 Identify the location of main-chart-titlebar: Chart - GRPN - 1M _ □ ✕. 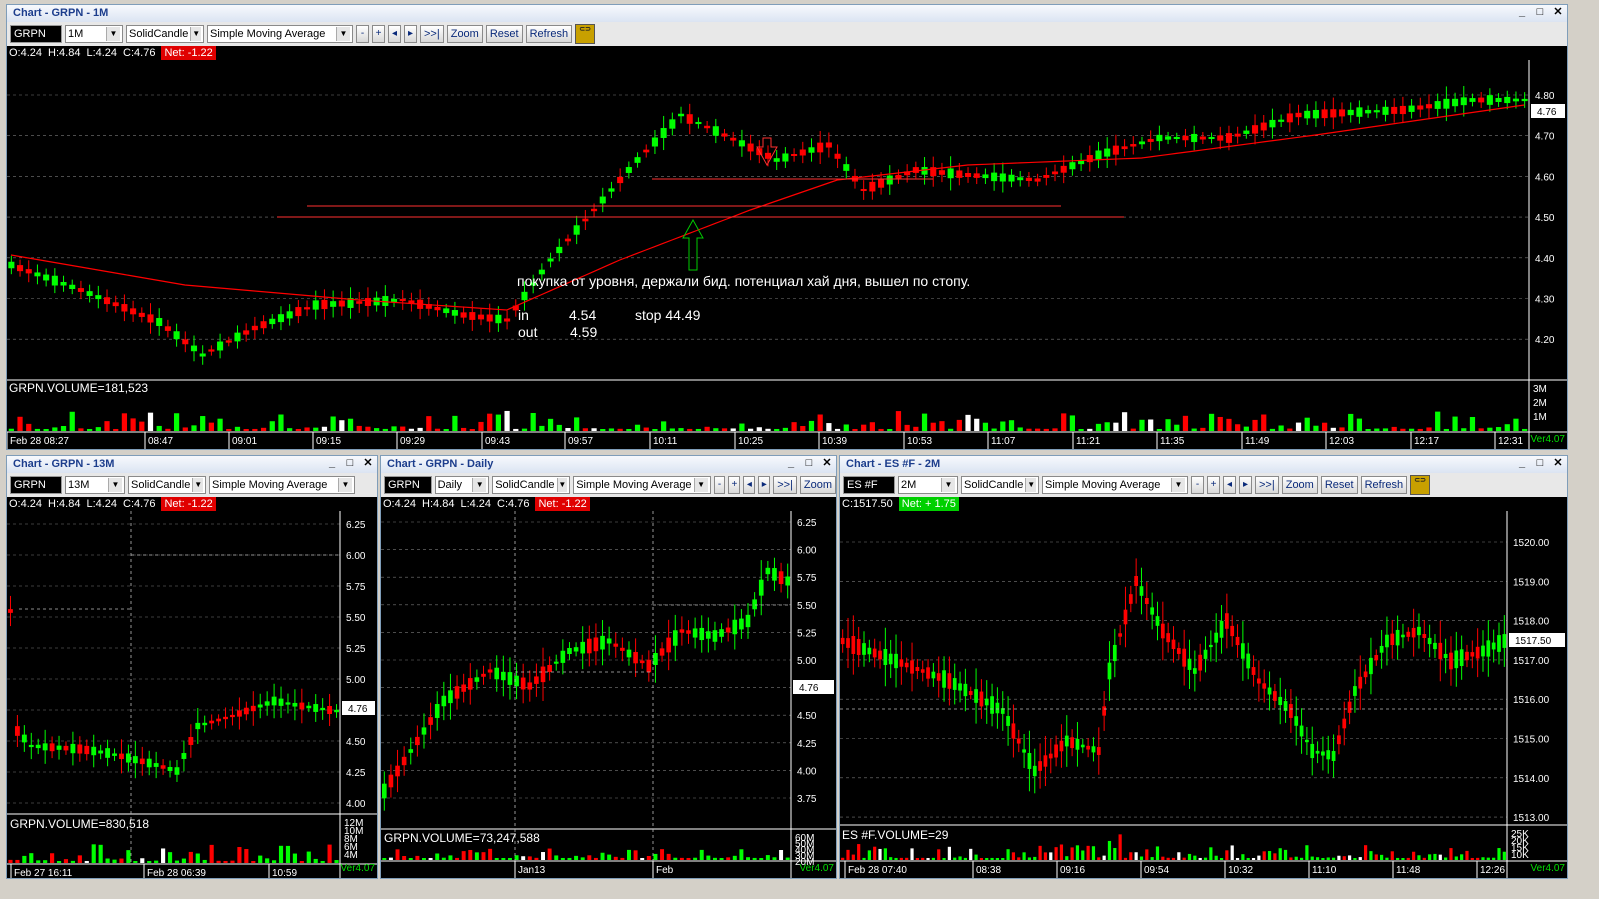
(787, 13).